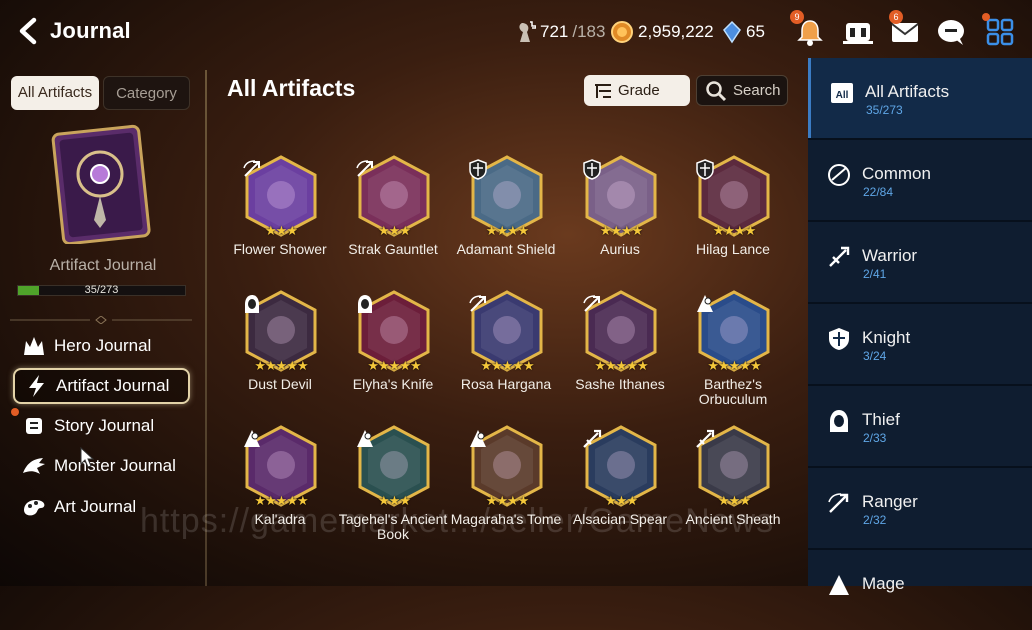 The height and width of the screenshot is (630, 1032). Describe the element at coordinates (115, 465) in the screenshot. I see `menu-label: Monster Journal` at that location.